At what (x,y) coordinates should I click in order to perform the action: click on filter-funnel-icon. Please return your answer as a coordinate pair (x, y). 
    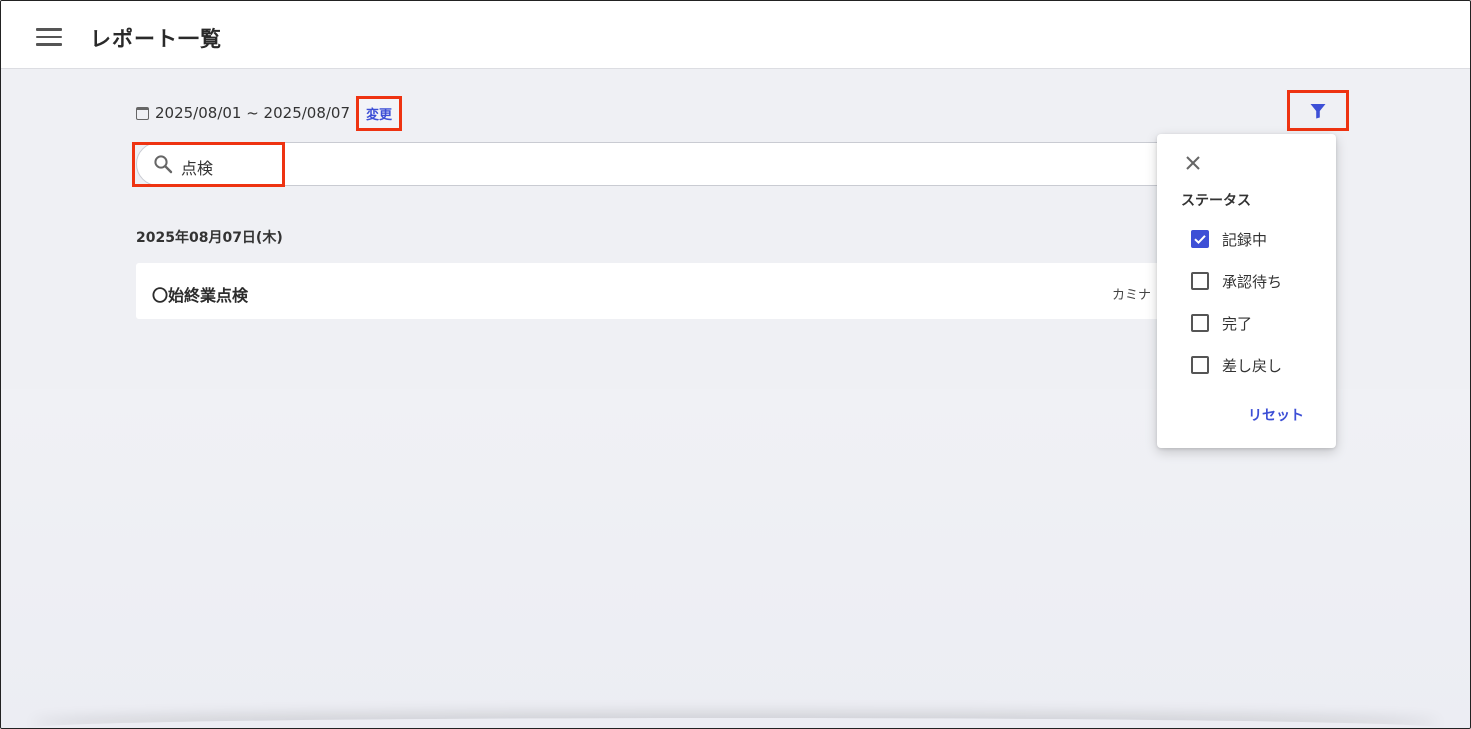
    Looking at the image, I should click on (1318, 110).